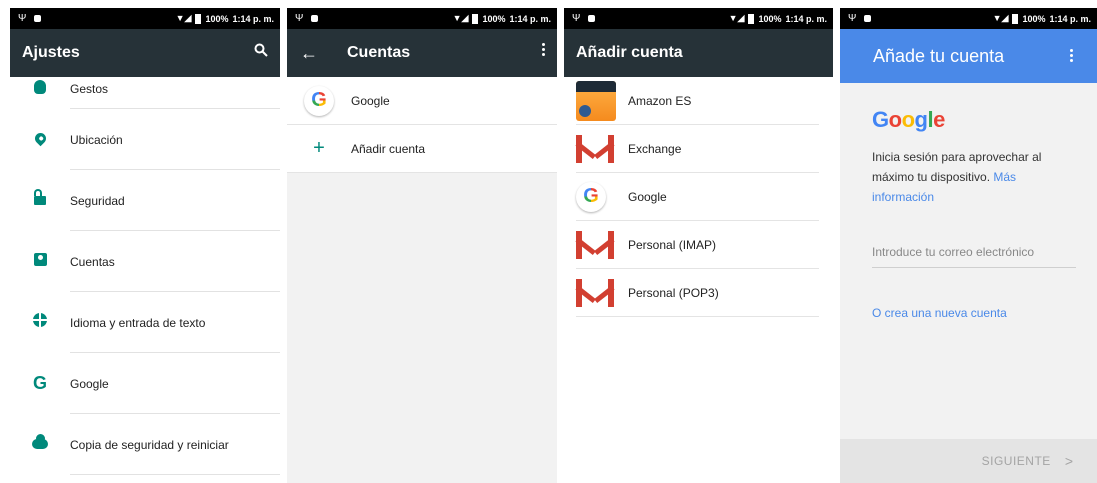  Describe the element at coordinates (89, 89) in the screenshot. I see `settings-item-label: Gestos` at that location.